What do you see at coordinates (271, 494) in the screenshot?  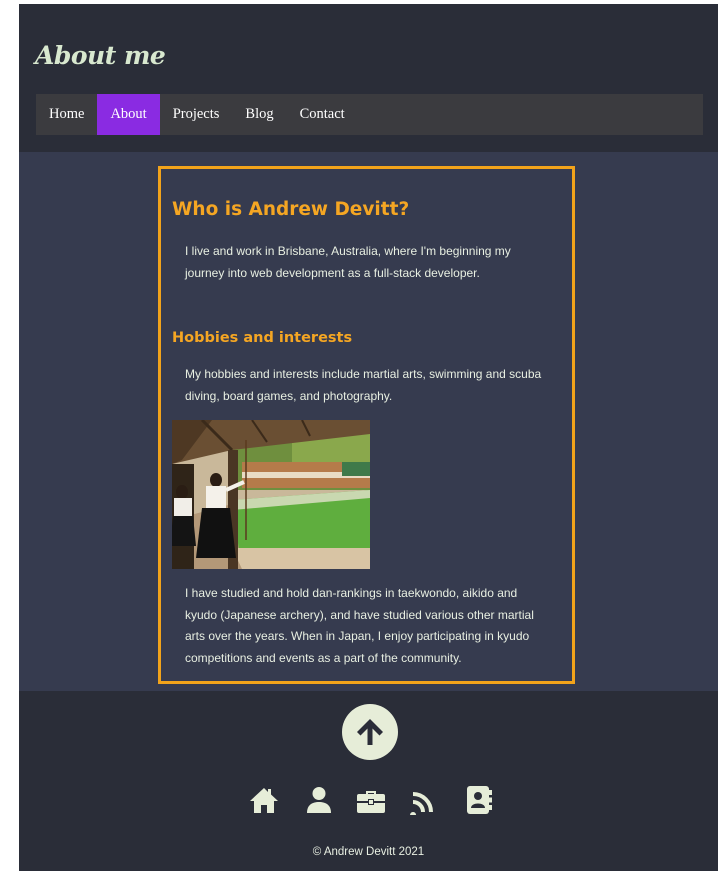 I see `kyudo-photo` at bounding box center [271, 494].